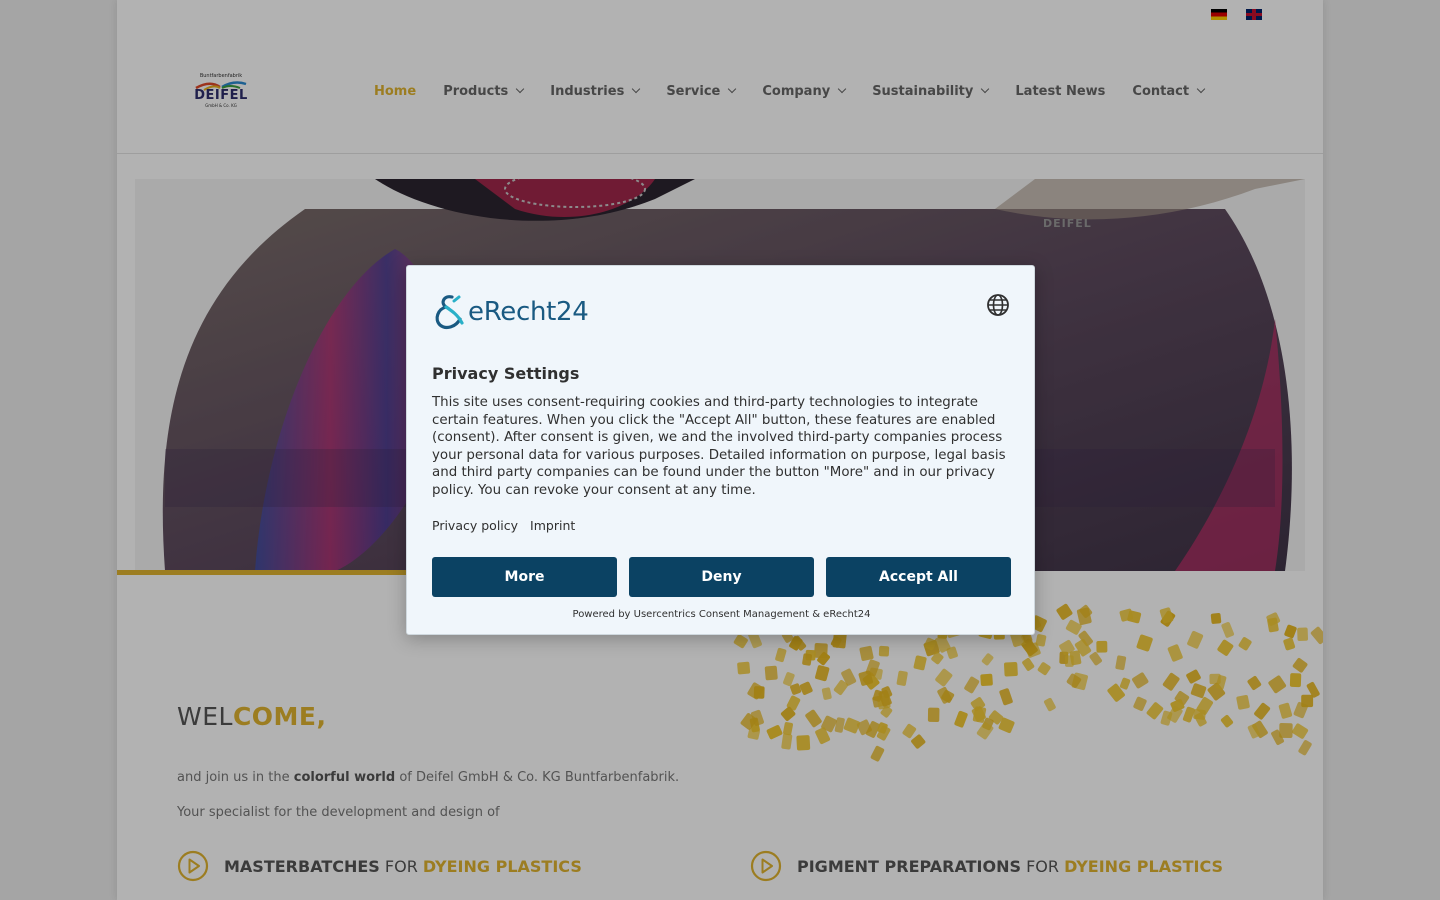 The height and width of the screenshot is (900, 1440). I want to click on accept-all-button: Accept All, so click(918, 577).